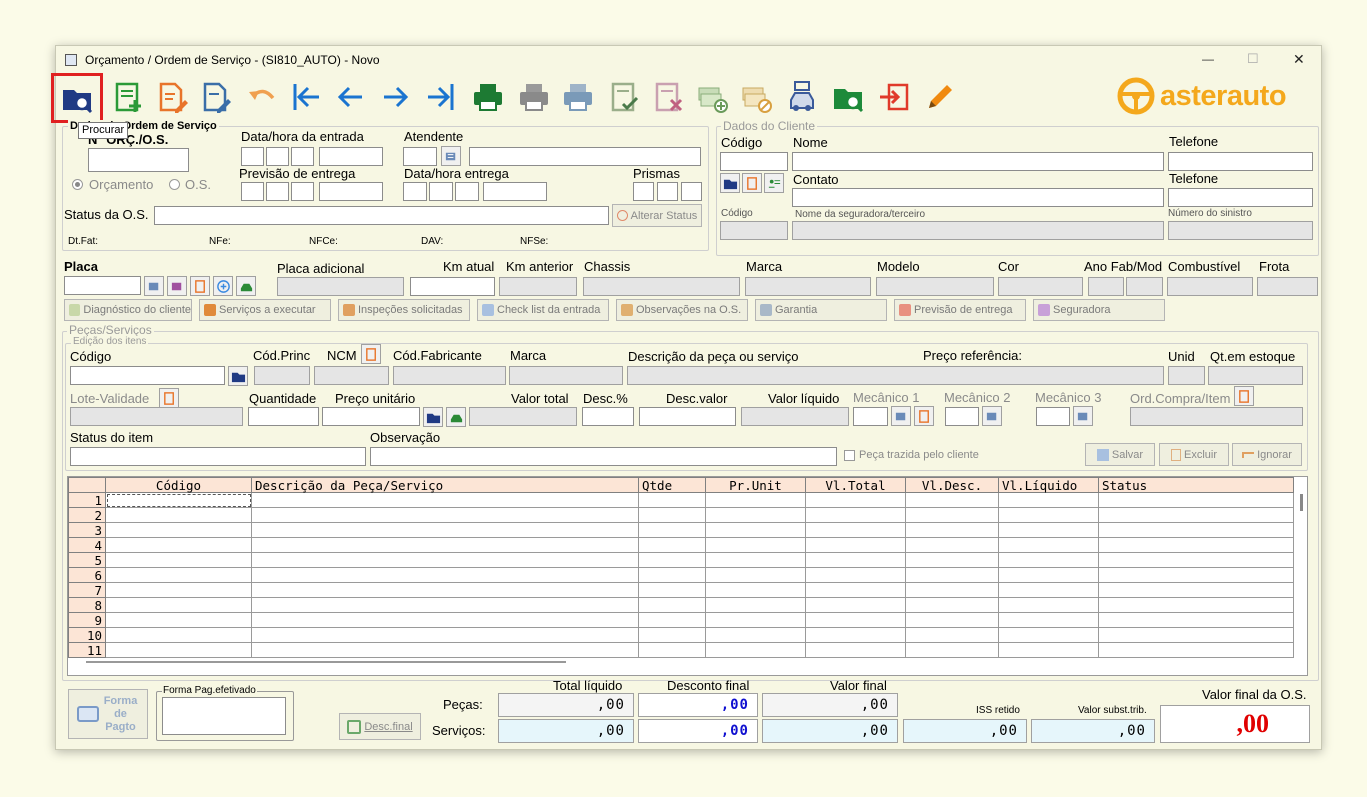 The width and height of the screenshot is (1367, 797). Describe the element at coordinates (681, 500) in the screenshot. I see `table-row: 1` at that location.